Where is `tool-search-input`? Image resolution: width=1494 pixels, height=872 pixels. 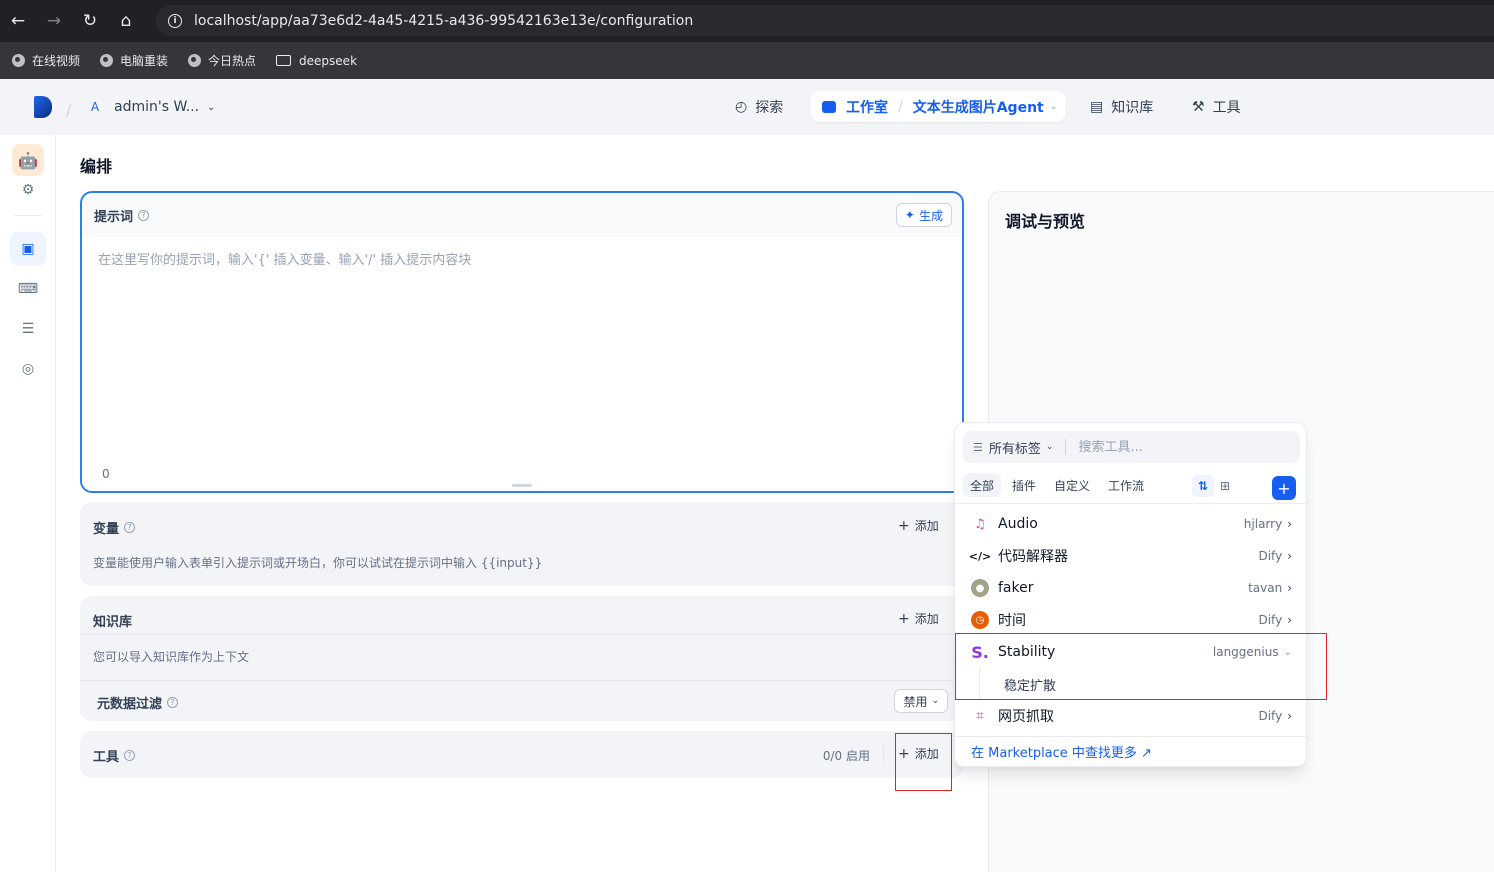
tool-search-input is located at coordinates (1173, 447).